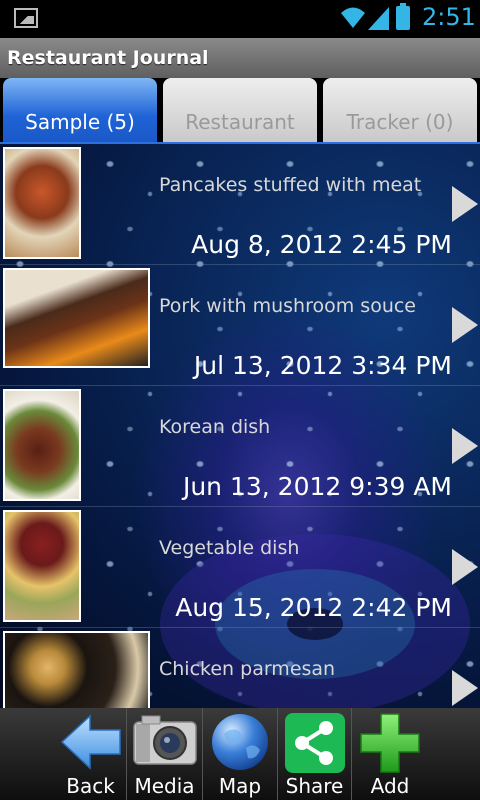 This screenshot has width=480, height=800. What do you see at coordinates (317, 486) in the screenshot?
I see `entry-date: Jun 13, 2012 9:39 AM` at bounding box center [317, 486].